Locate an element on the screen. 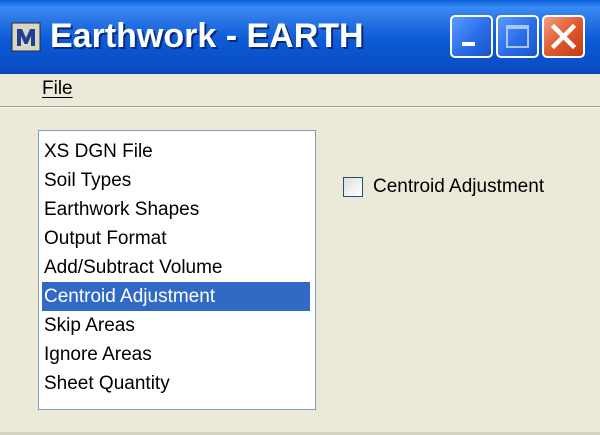 The image size is (600, 435). list-item-ignore-areas: Ignore Areas is located at coordinates (176, 354).